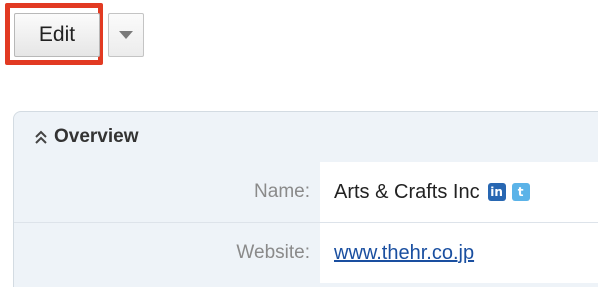 The width and height of the screenshot is (598, 287). What do you see at coordinates (407, 191) in the screenshot?
I see `name-field-value: Arts & Crafts Inc` at bounding box center [407, 191].